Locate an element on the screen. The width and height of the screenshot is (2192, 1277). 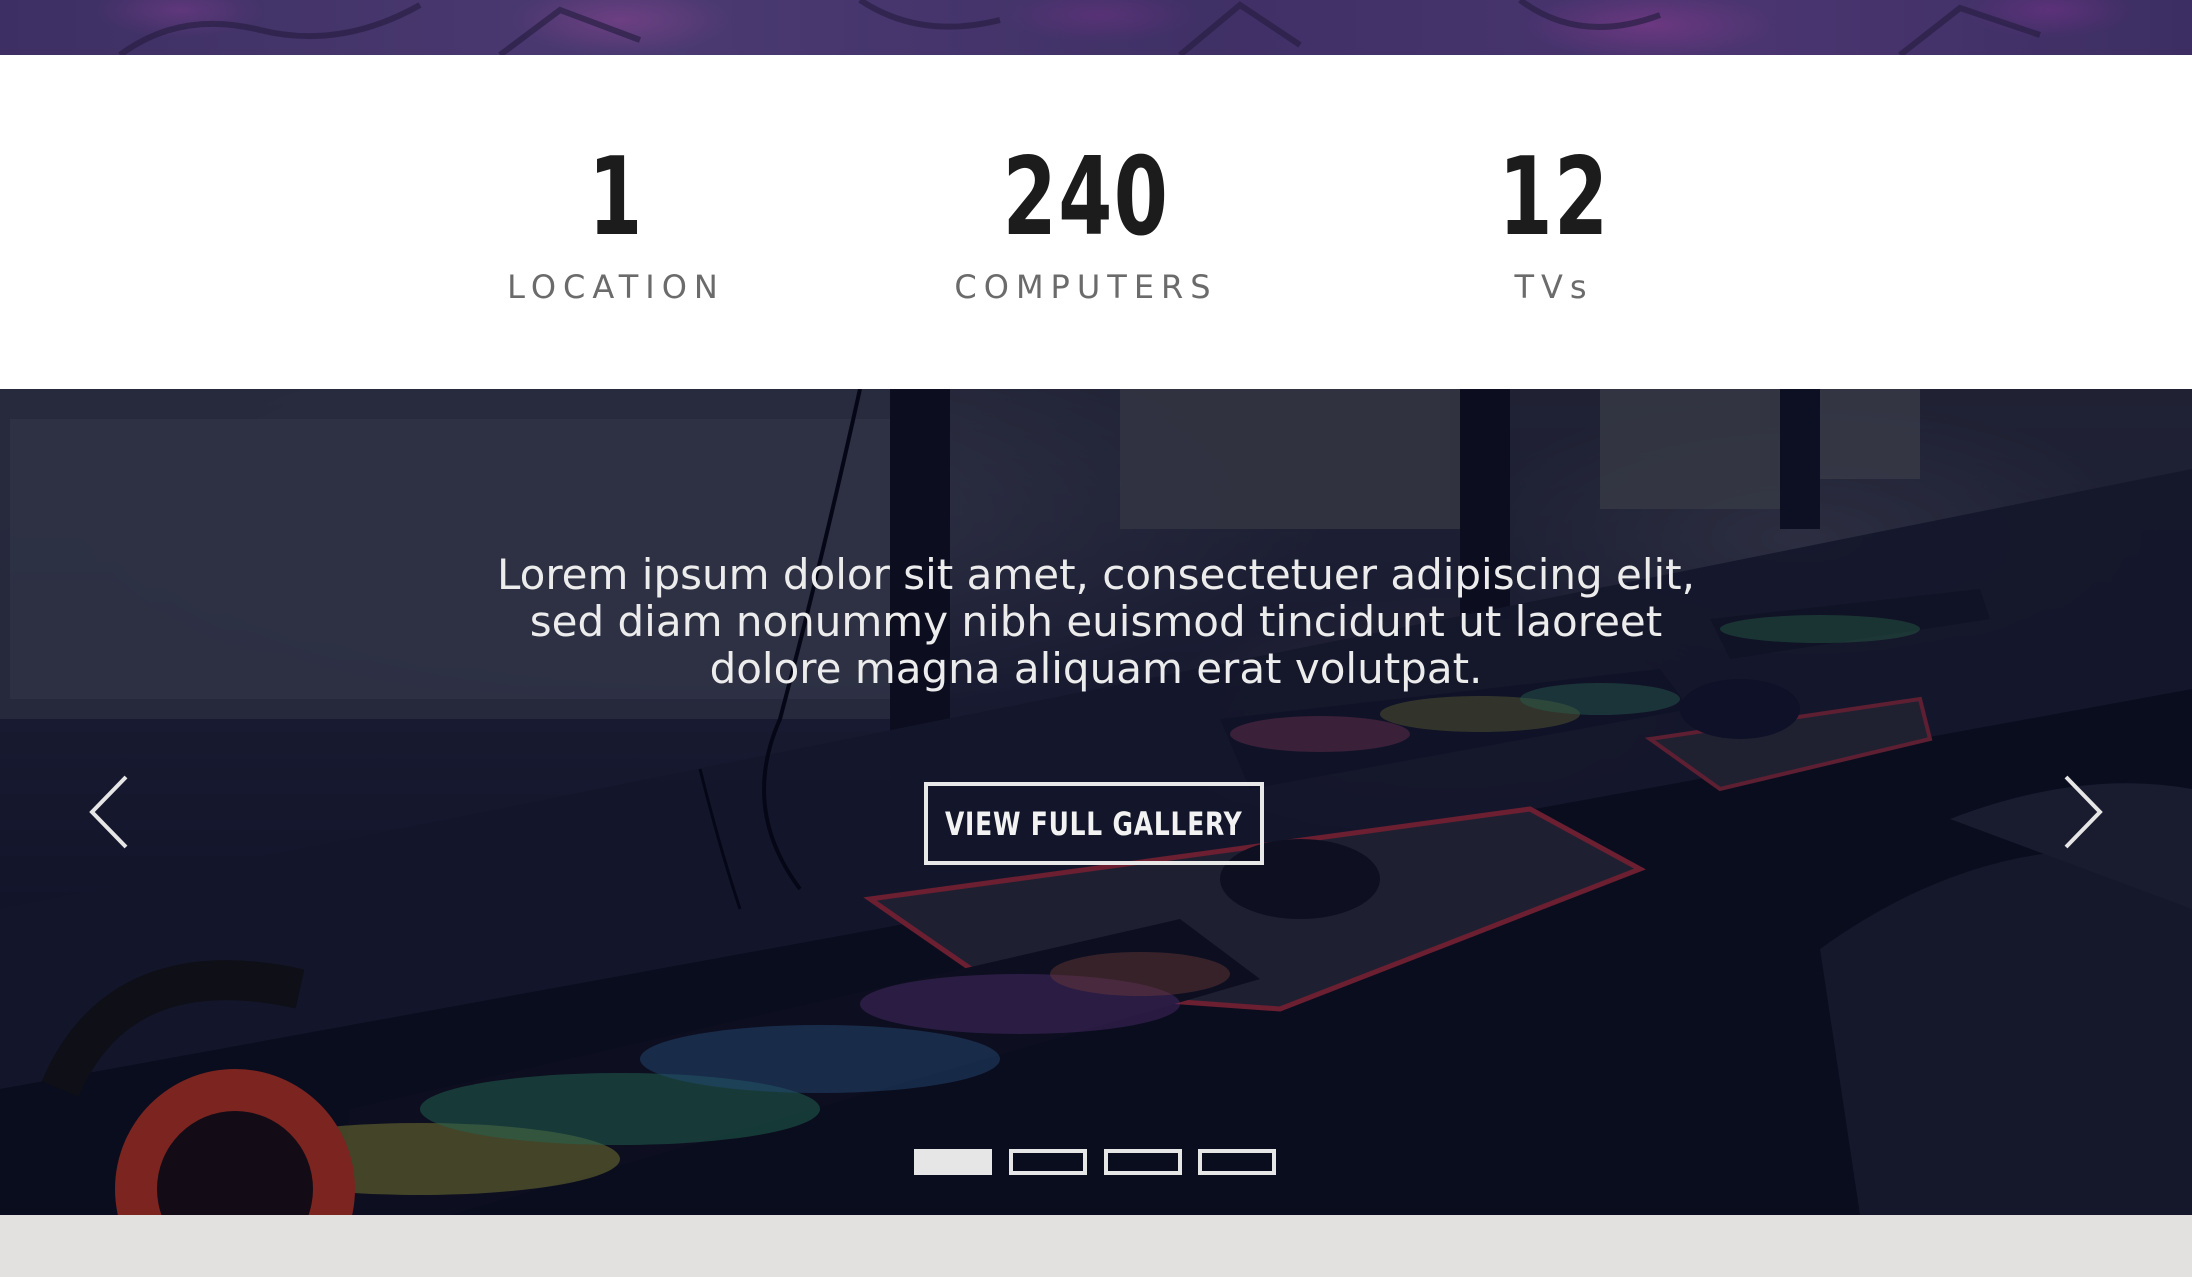
view-full-gallery-button: VIEW FULL GALLERY is located at coordinates (1094, 823).